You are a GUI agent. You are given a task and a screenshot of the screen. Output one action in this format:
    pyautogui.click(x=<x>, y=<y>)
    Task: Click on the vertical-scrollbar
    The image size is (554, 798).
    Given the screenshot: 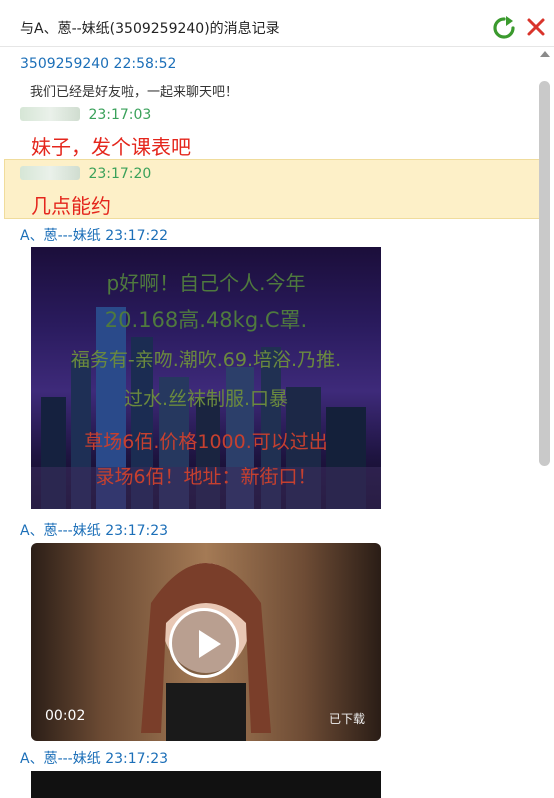 What is the action you would take?
    pyautogui.click(x=545, y=422)
    